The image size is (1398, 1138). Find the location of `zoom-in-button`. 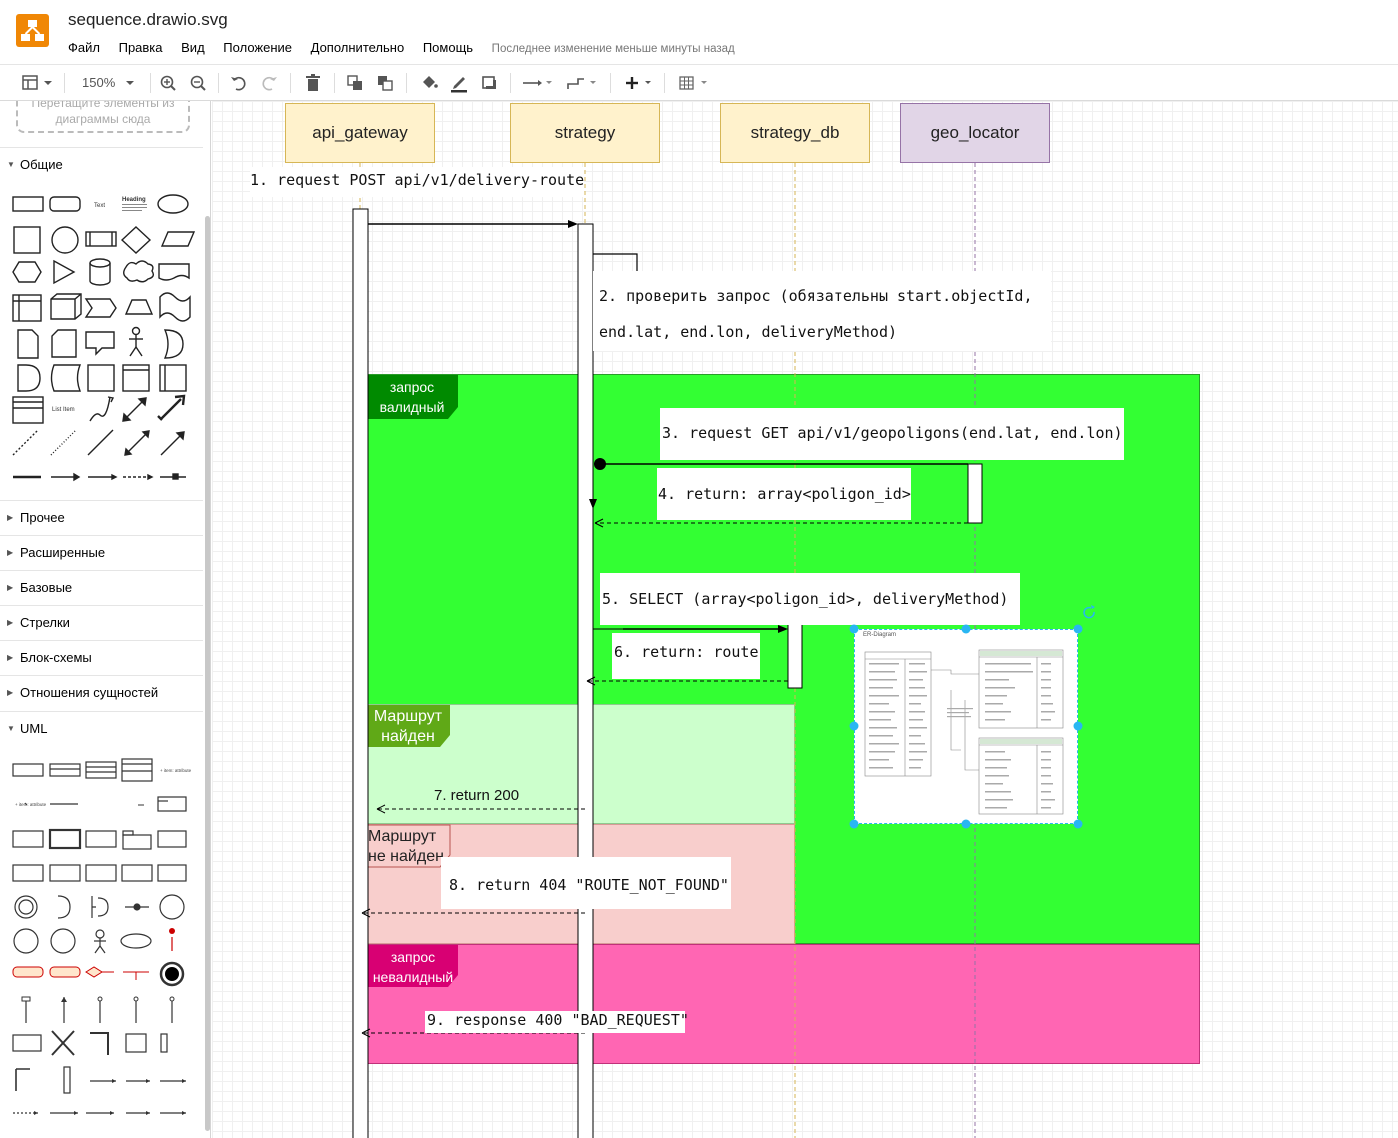

zoom-in-button is located at coordinates (168, 83).